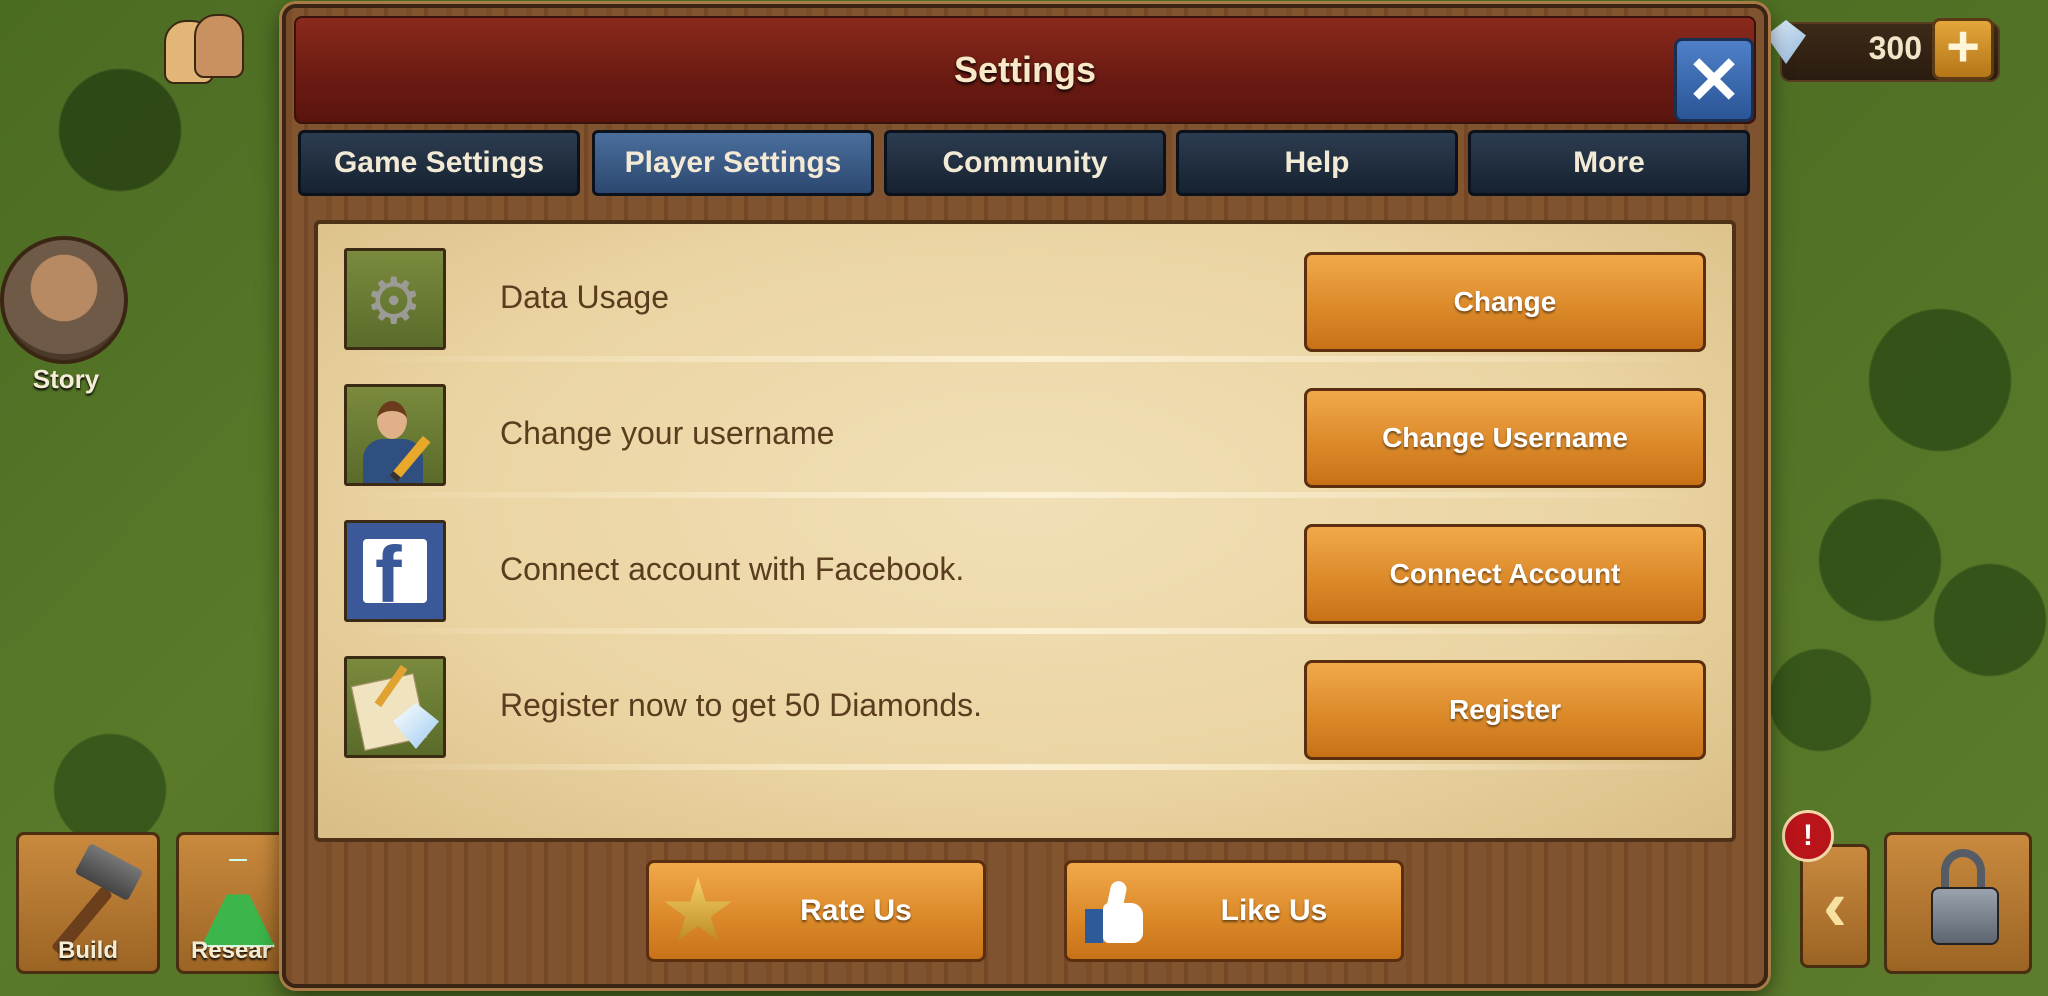 This screenshot has width=2048, height=996. I want to click on story-avatar, so click(64, 300).